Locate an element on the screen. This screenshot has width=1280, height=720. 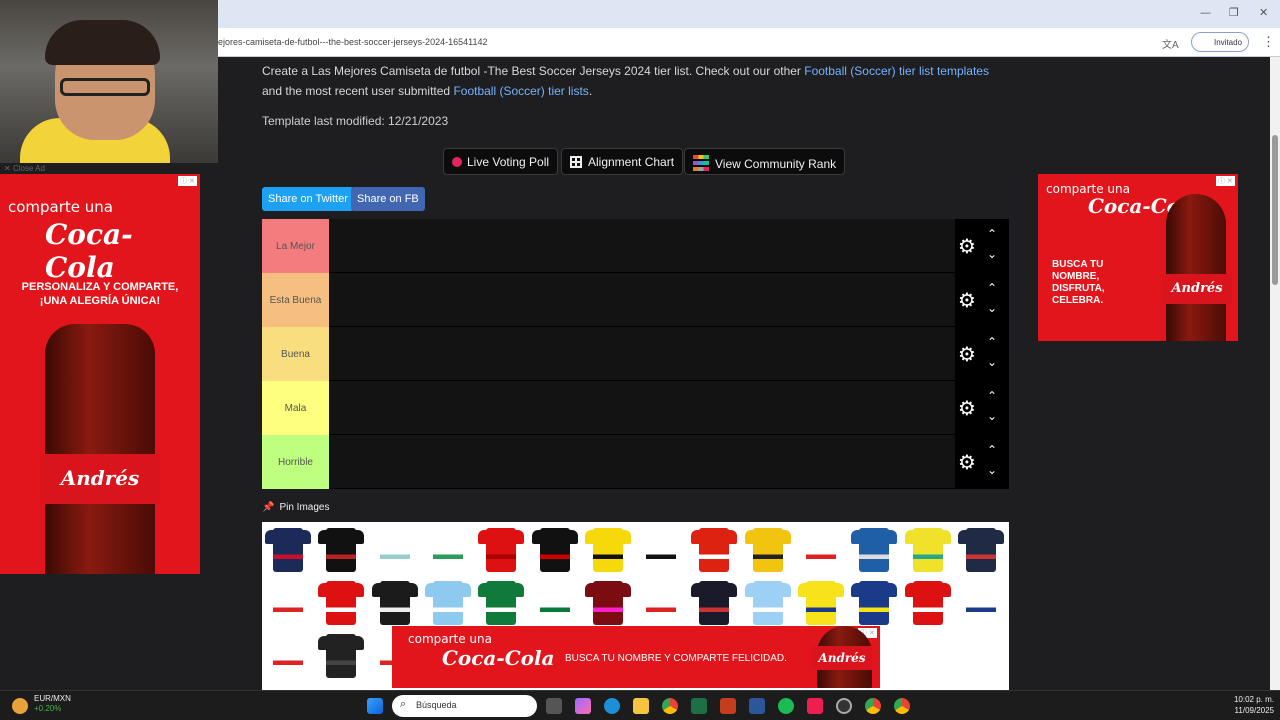
file-explorer-icon is located at coordinates (641, 706).